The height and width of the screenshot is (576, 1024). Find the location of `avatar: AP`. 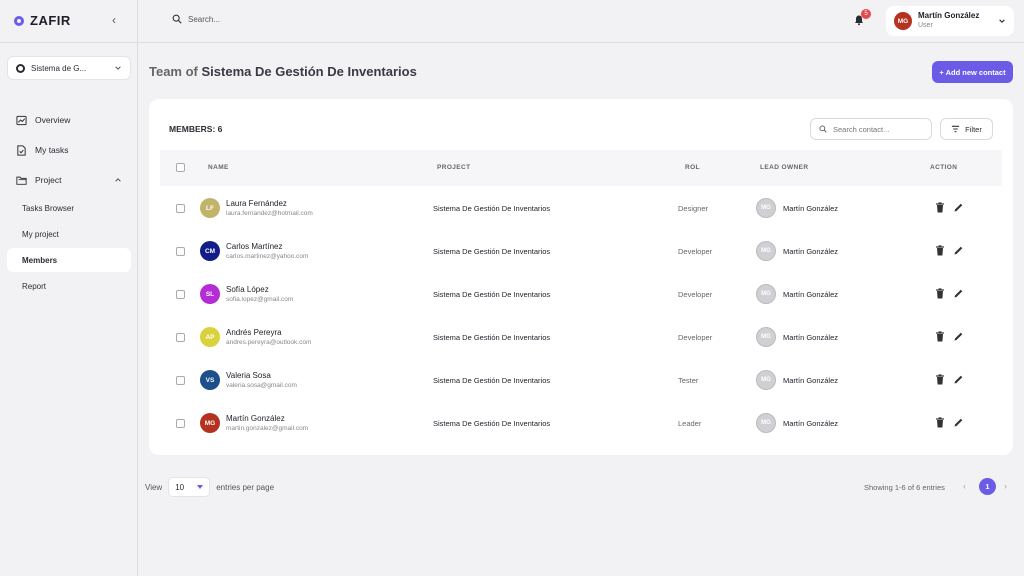

avatar: AP is located at coordinates (210, 337).